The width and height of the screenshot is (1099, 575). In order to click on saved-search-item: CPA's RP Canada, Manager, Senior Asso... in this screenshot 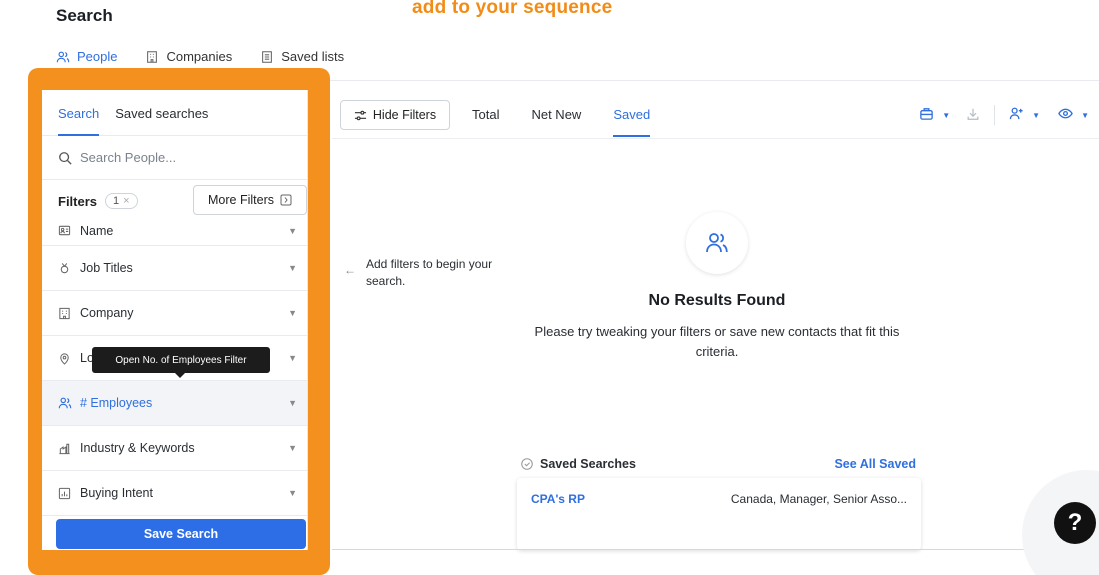, I will do `click(719, 514)`.